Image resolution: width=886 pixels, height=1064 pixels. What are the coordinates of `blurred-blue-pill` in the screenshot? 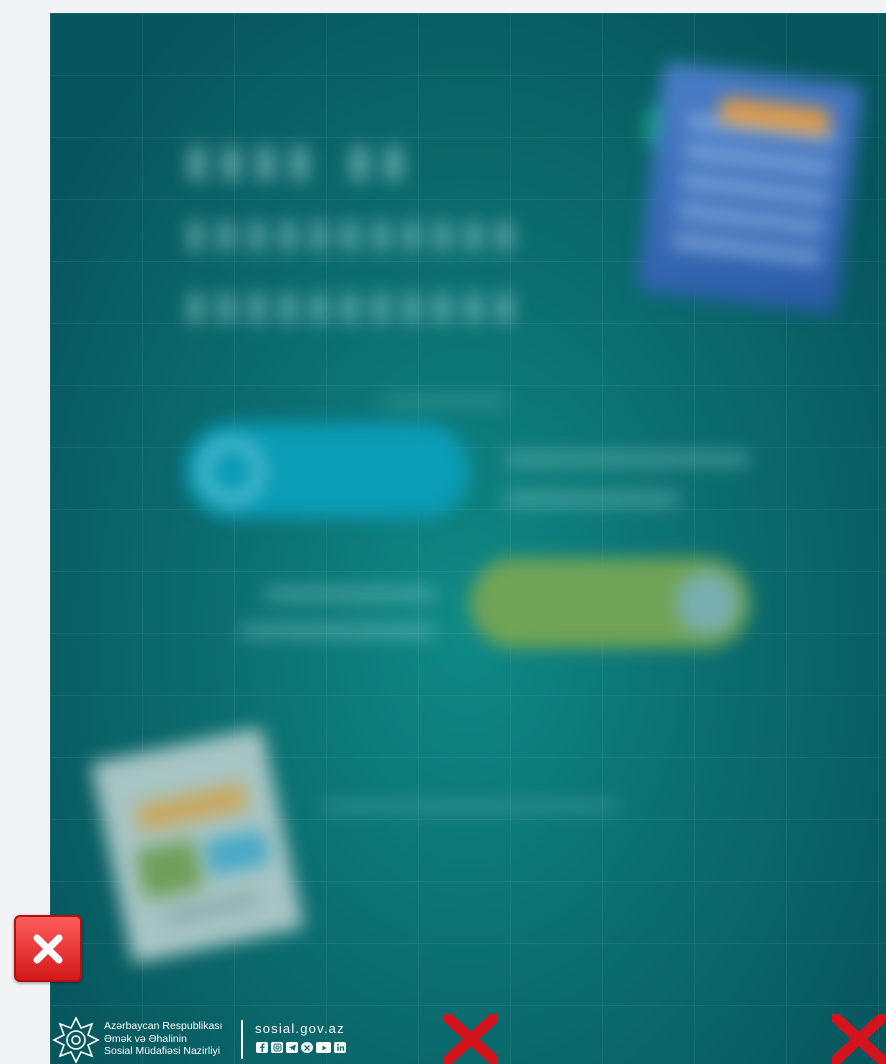 It's located at (327, 470).